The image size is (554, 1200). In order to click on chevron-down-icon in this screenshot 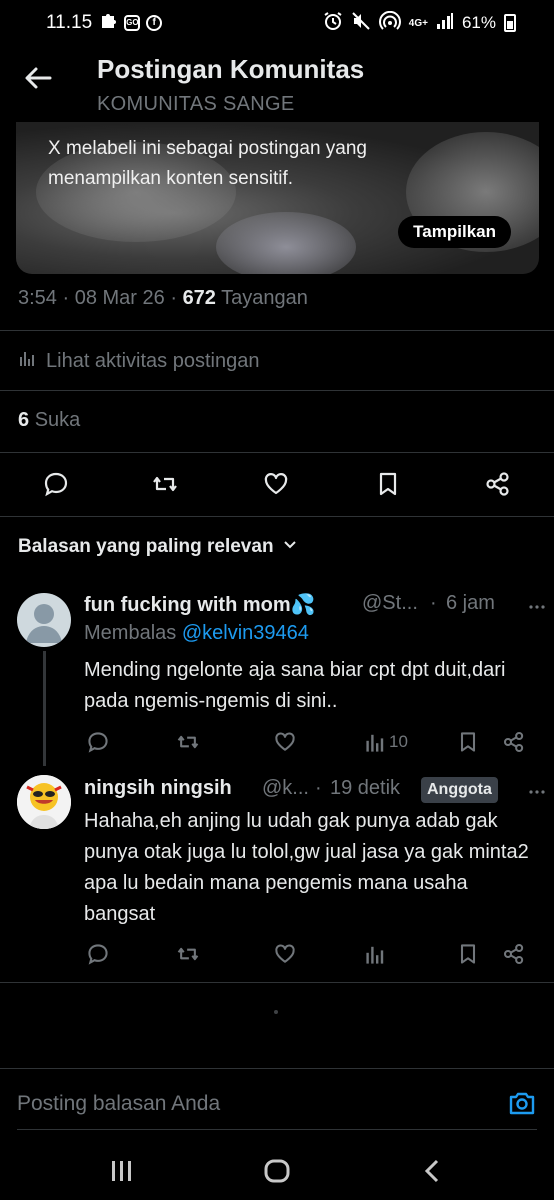, I will do `click(290, 547)`.